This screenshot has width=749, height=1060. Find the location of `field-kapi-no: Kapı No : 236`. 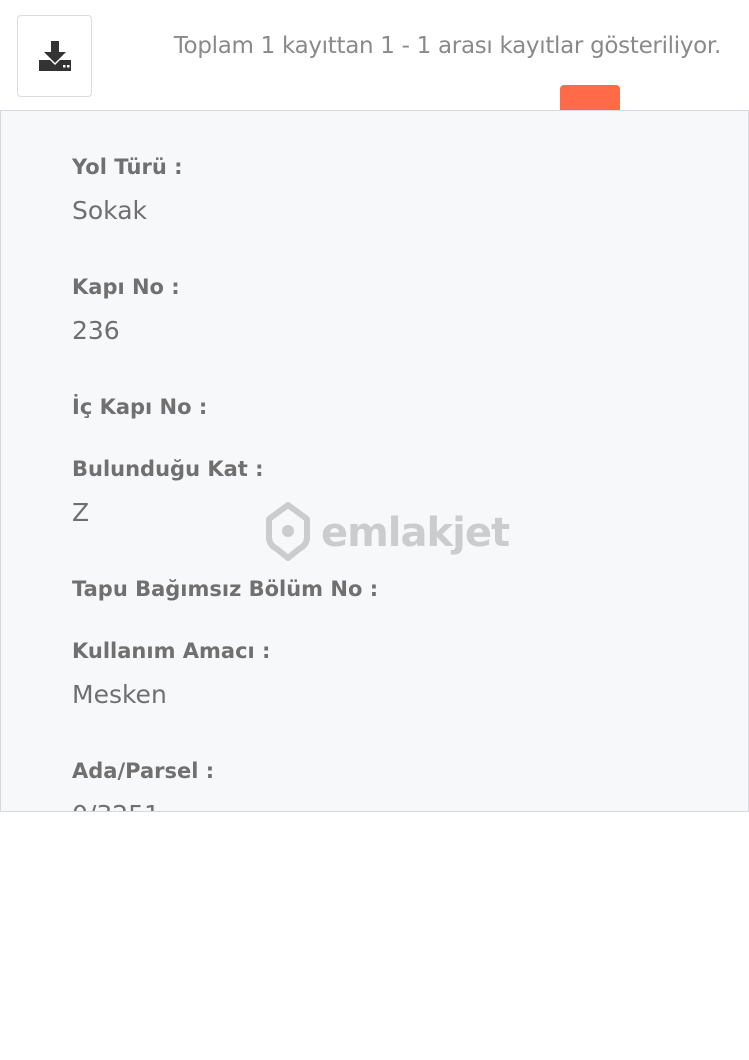

field-kapi-no: Kapı No : 236 is located at coordinates (126, 310).